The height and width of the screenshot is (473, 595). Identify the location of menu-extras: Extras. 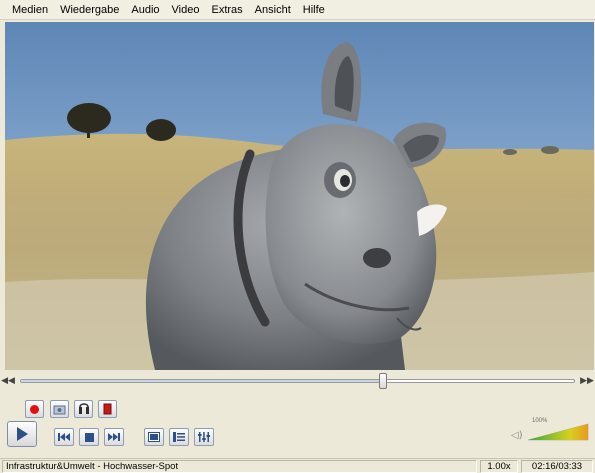
(226, 10).